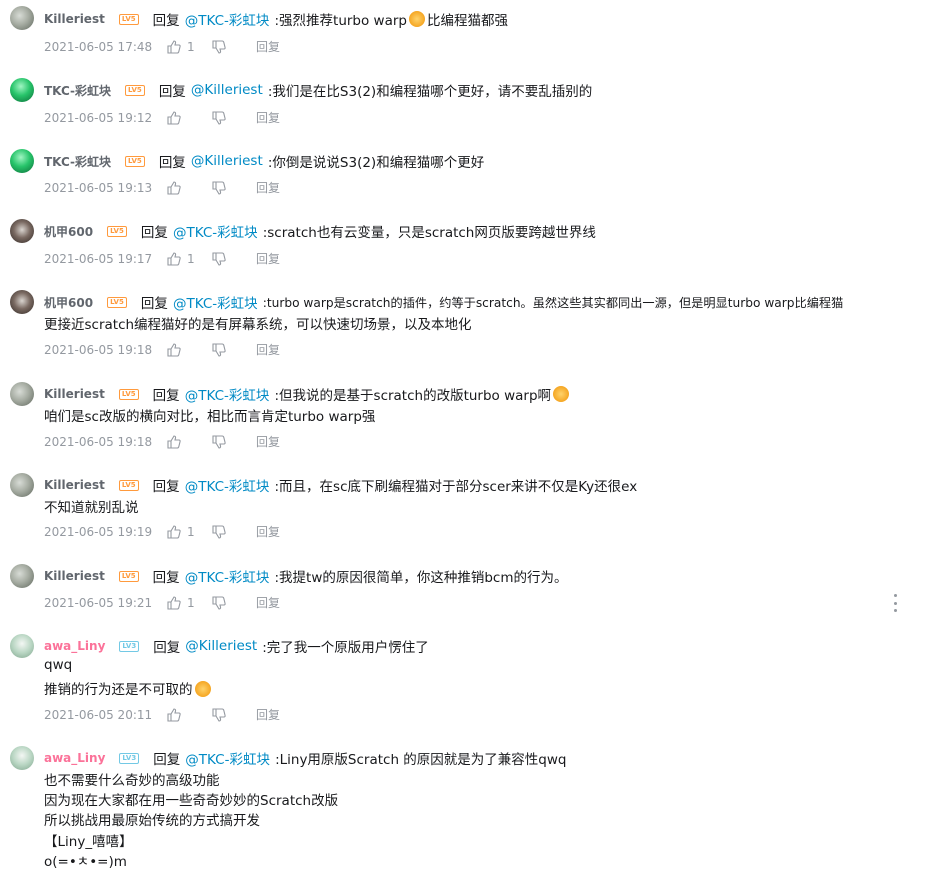 The height and width of the screenshot is (872, 927). What do you see at coordinates (98, 531) in the screenshot?
I see `reply-time: 2021-06-05 19:19` at bounding box center [98, 531].